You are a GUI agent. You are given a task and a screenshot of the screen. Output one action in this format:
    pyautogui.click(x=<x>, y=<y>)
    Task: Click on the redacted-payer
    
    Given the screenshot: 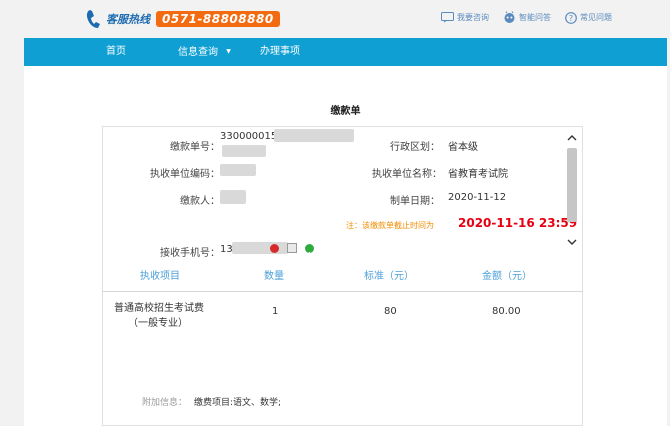 What is the action you would take?
    pyautogui.click(x=233, y=197)
    